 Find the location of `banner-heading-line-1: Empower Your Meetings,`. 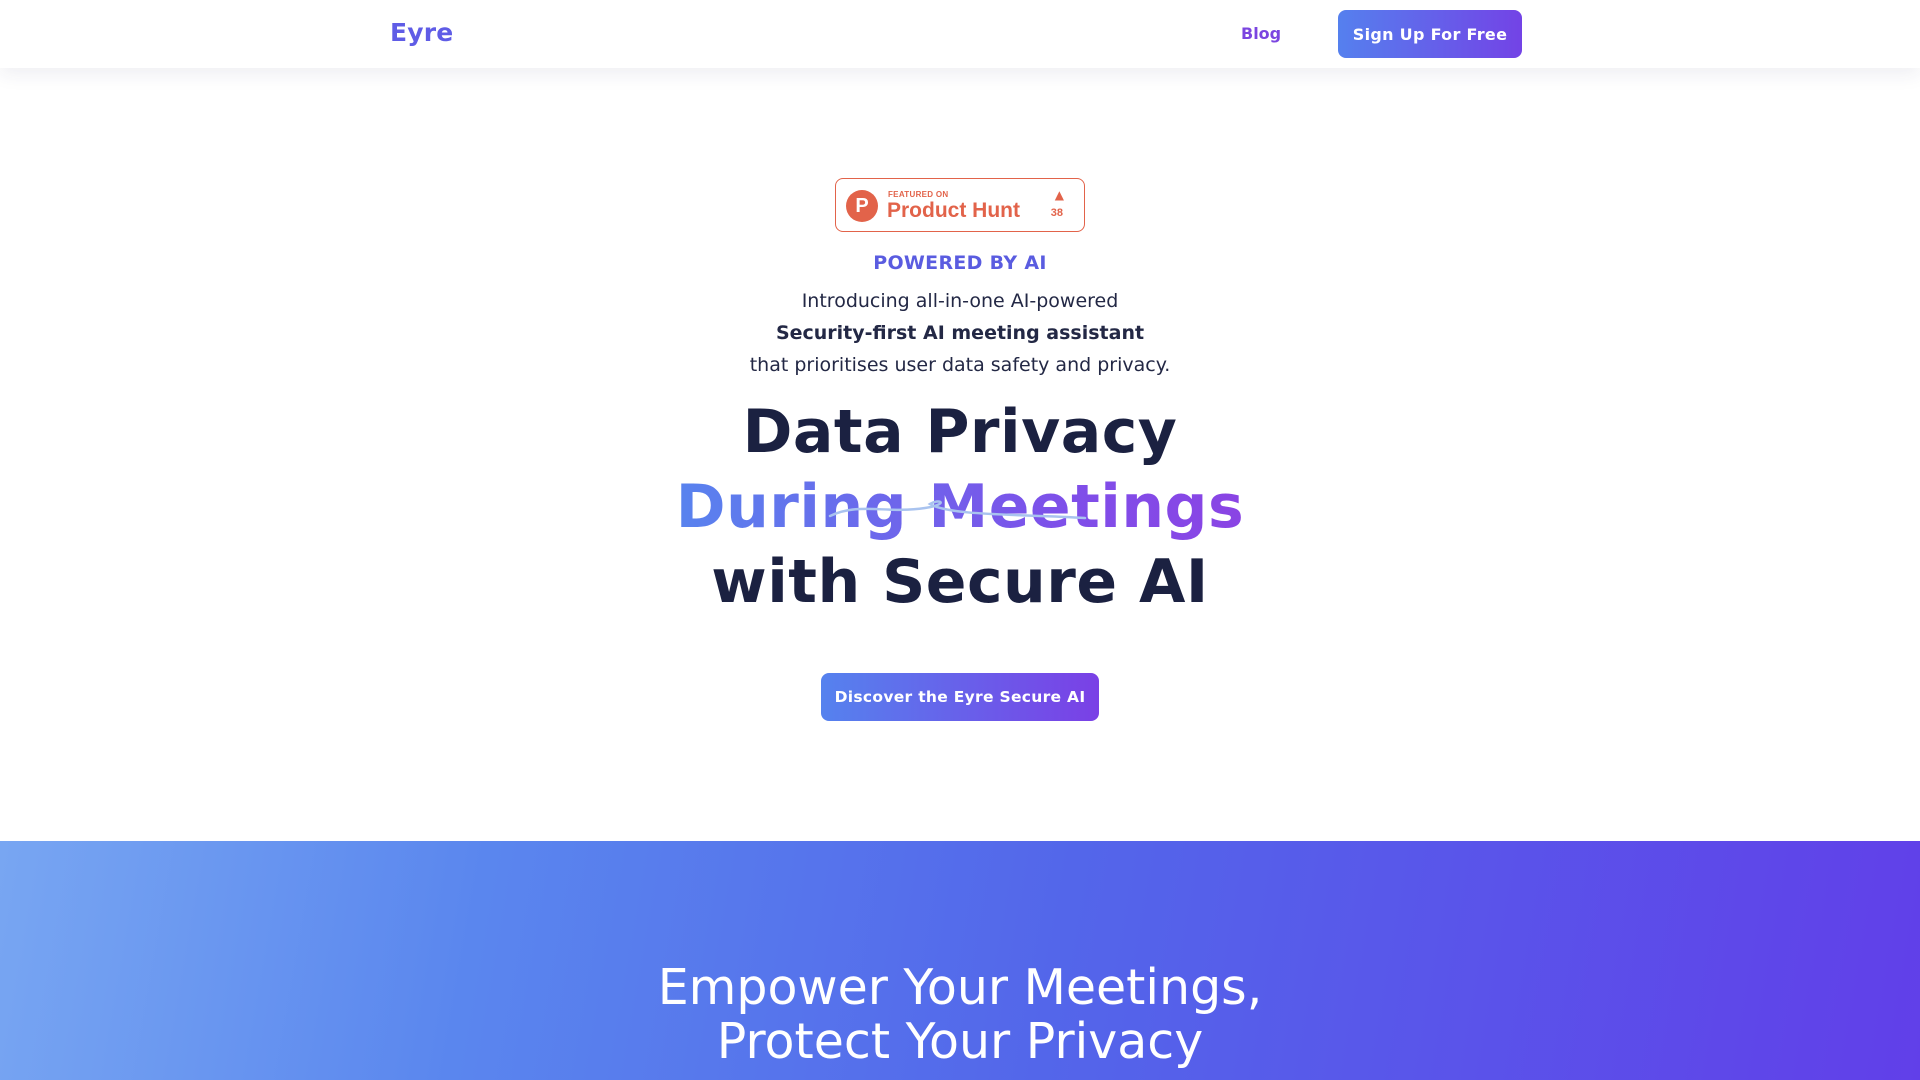

banner-heading-line-1: Empower Your Meetings, is located at coordinates (960, 987).